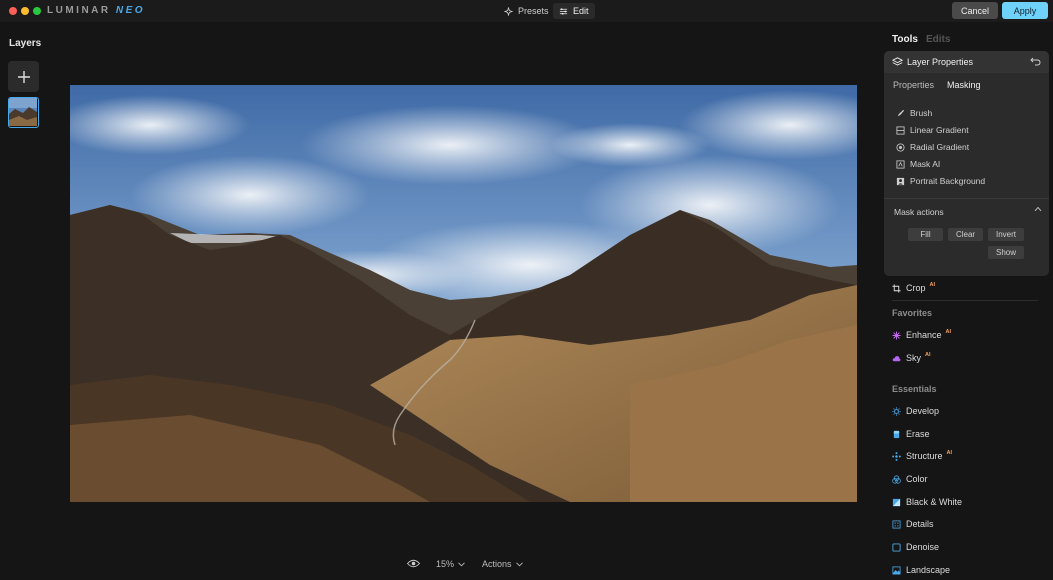 This screenshot has width=1053, height=580. I want to click on erase-icon, so click(896, 434).